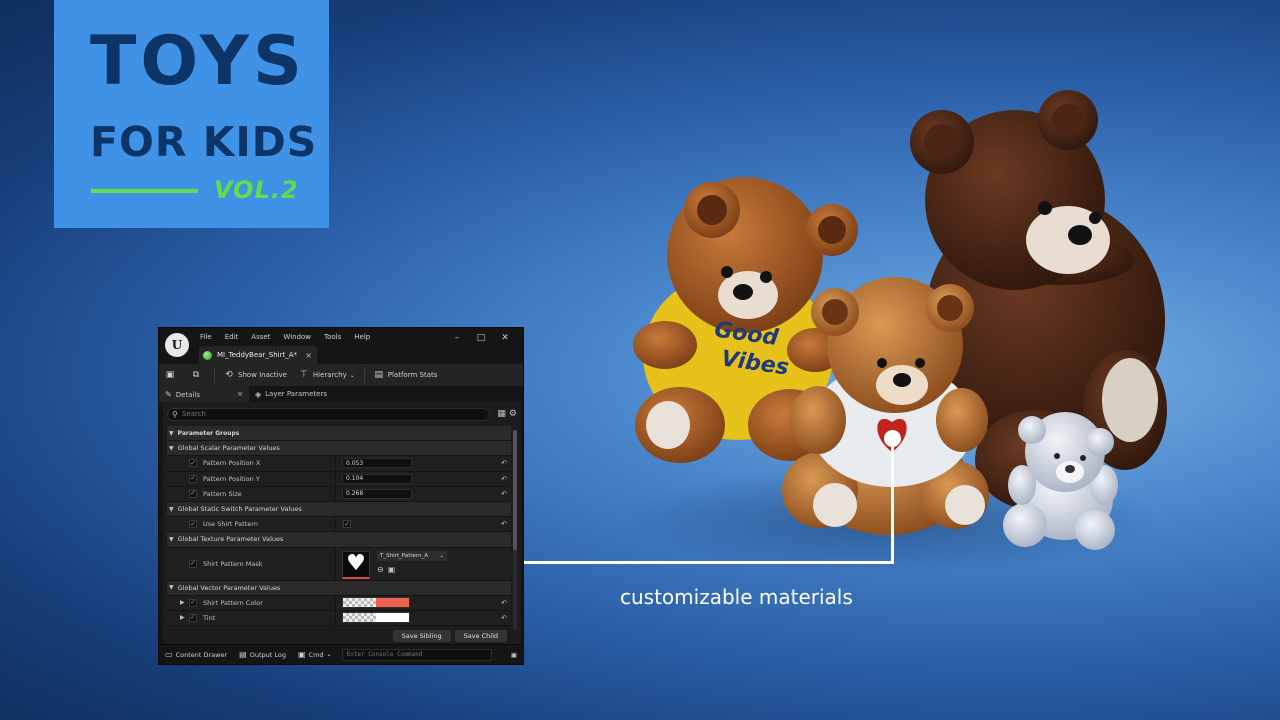  I want to click on menu-file: File, so click(206, 337).